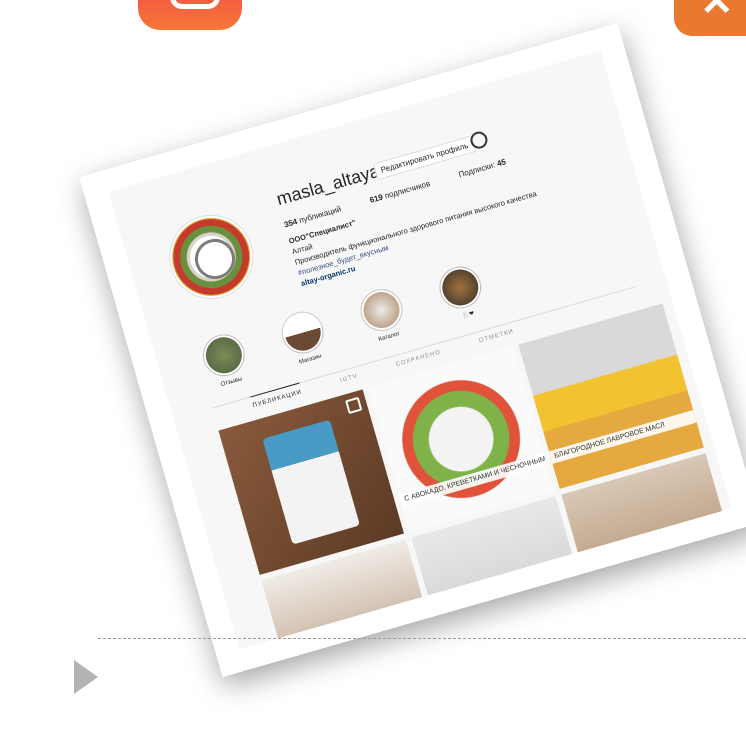  What do you see at coordinates (348, 376) in the screenshot?
I see `tab-igtv: IGTV` at bounding box center [348, 376].